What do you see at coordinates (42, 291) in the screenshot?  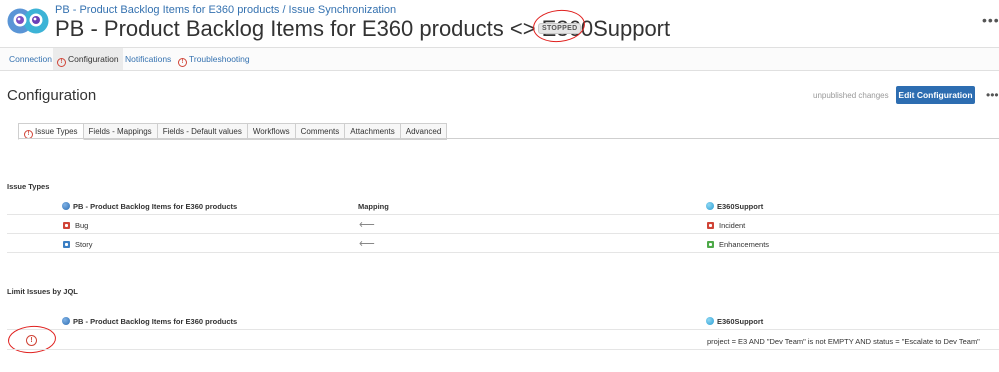 I see `section-title-jql: Limit Issues by JQL` at bounding box center [42, 291].